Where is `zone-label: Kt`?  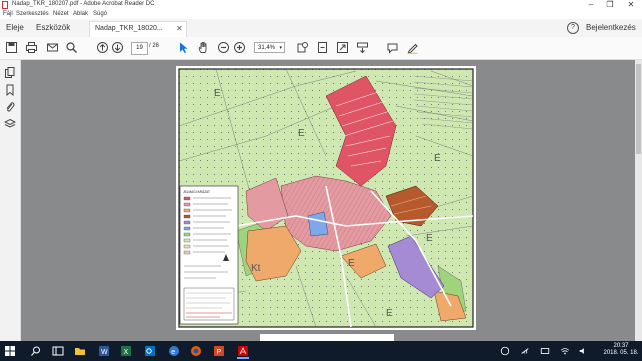 zone-label: Kt is located at coordinates (256, 268).